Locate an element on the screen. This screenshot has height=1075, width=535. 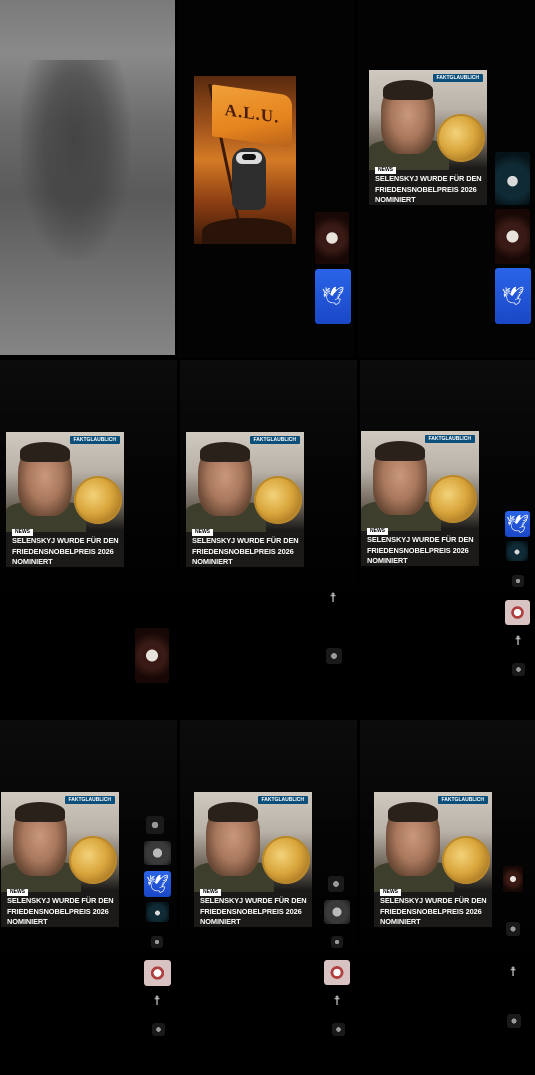
rock is located at coordinates (247, 231).